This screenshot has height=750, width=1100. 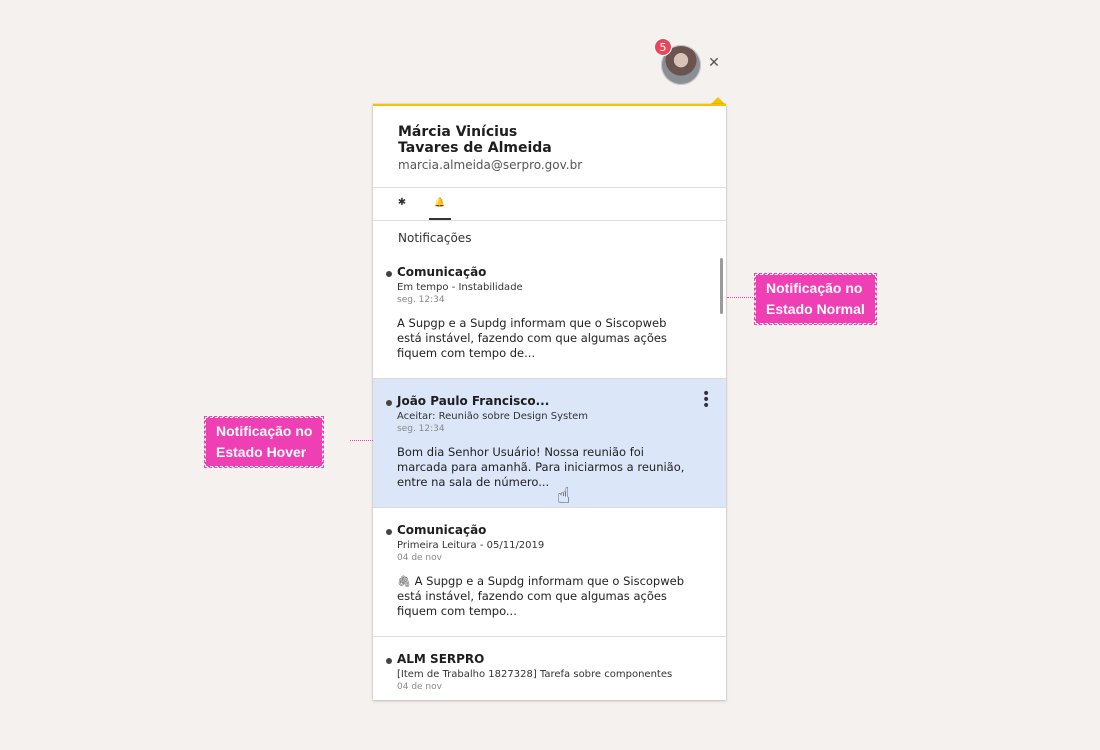 I want to click on close-icon: ✕, so click(x=714, y=63).